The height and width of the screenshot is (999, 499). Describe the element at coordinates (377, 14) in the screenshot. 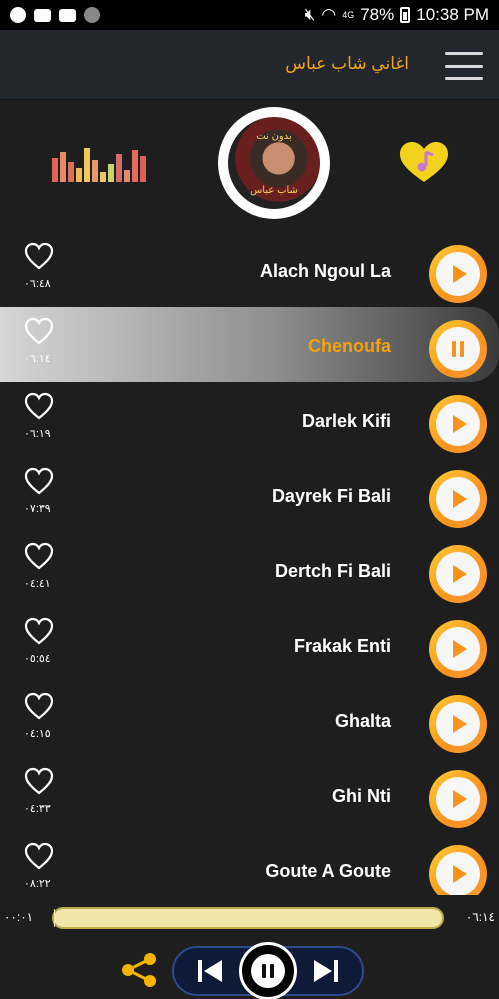

I see `battery-percent: 78%` at that location.